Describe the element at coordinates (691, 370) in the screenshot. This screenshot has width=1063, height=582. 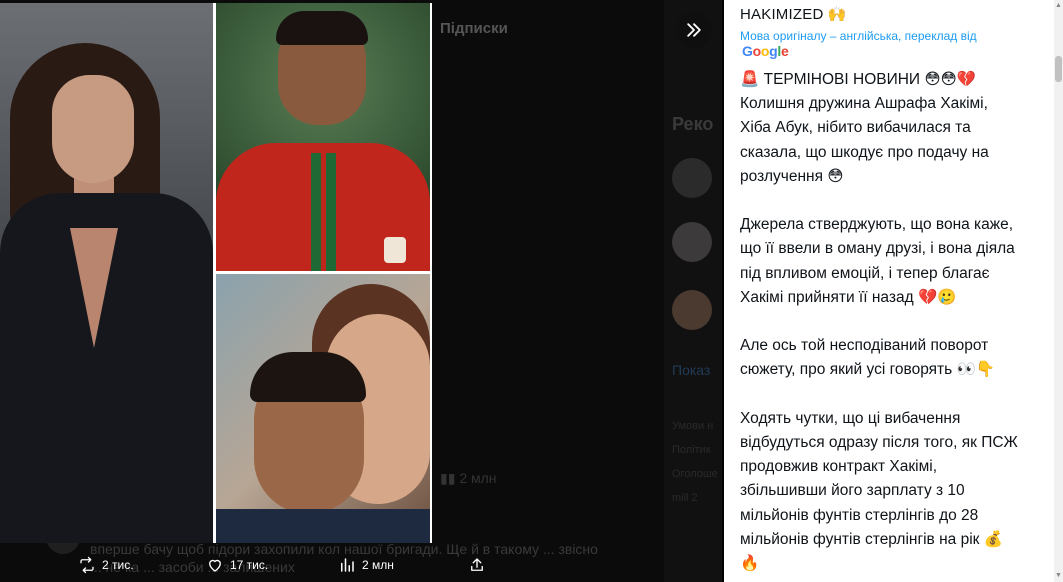
I see `bg-show-more: Показ` at that location.